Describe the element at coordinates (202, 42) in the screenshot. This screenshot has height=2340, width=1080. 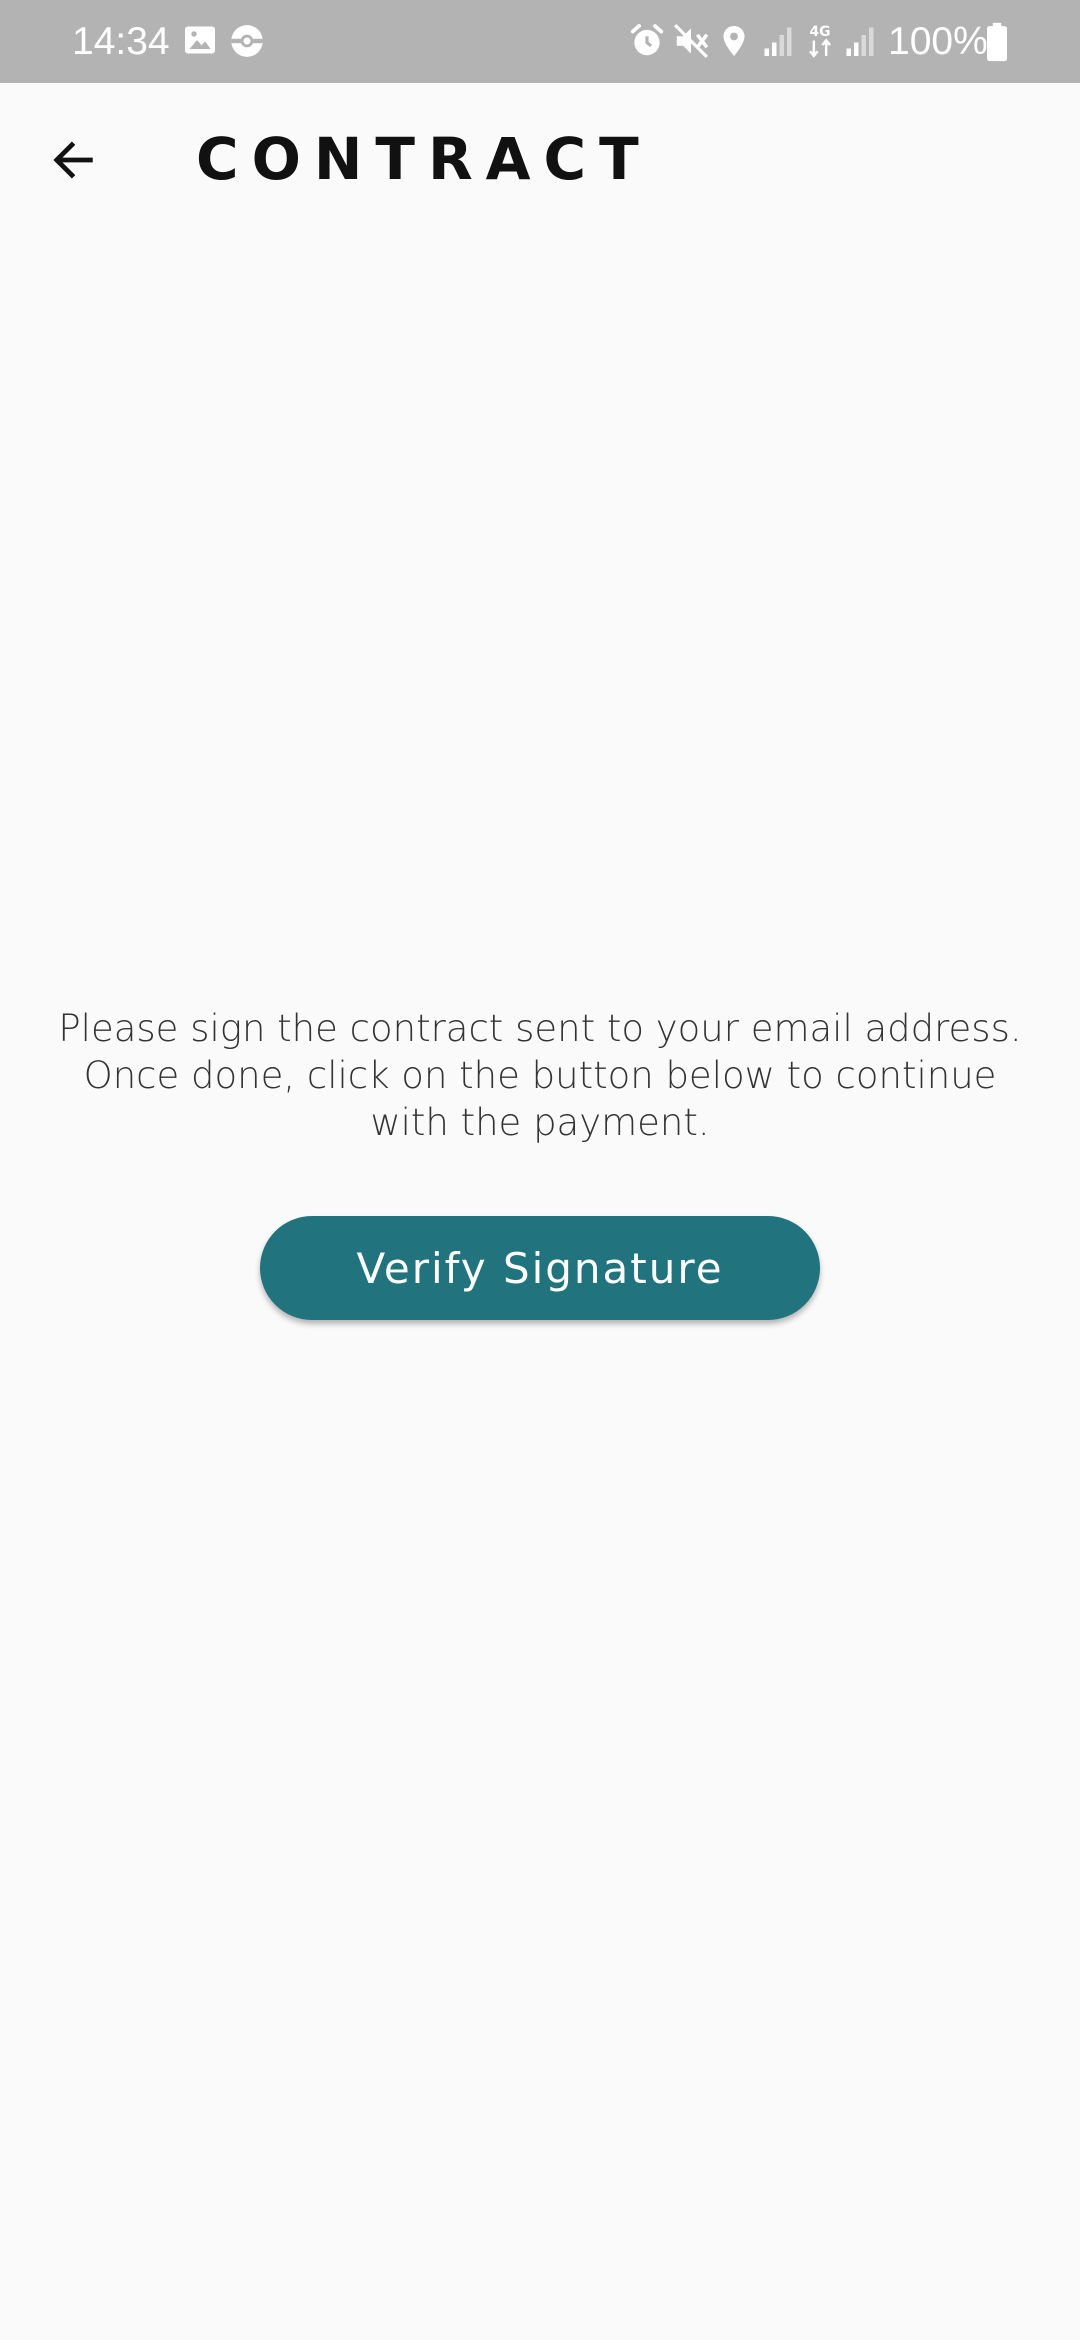
I see `gallery-icon` at that location.